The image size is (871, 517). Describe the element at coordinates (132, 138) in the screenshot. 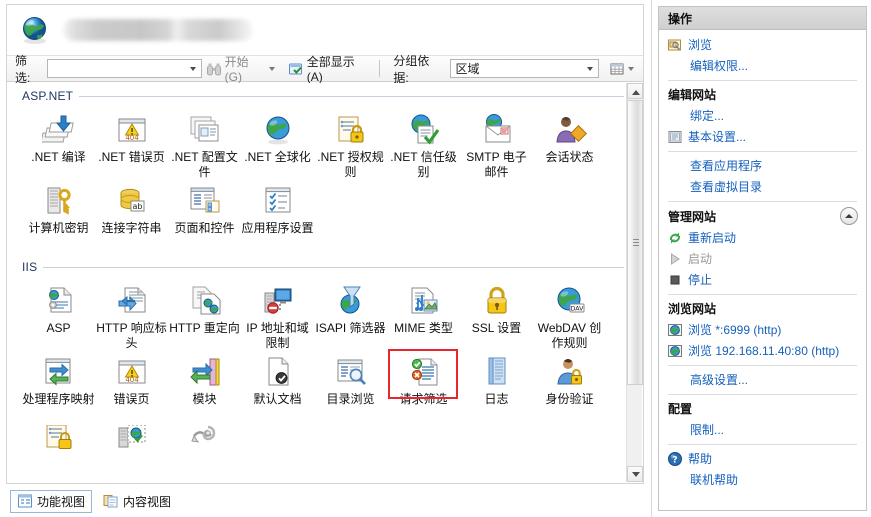

I see `svg-text: 404` at that location.